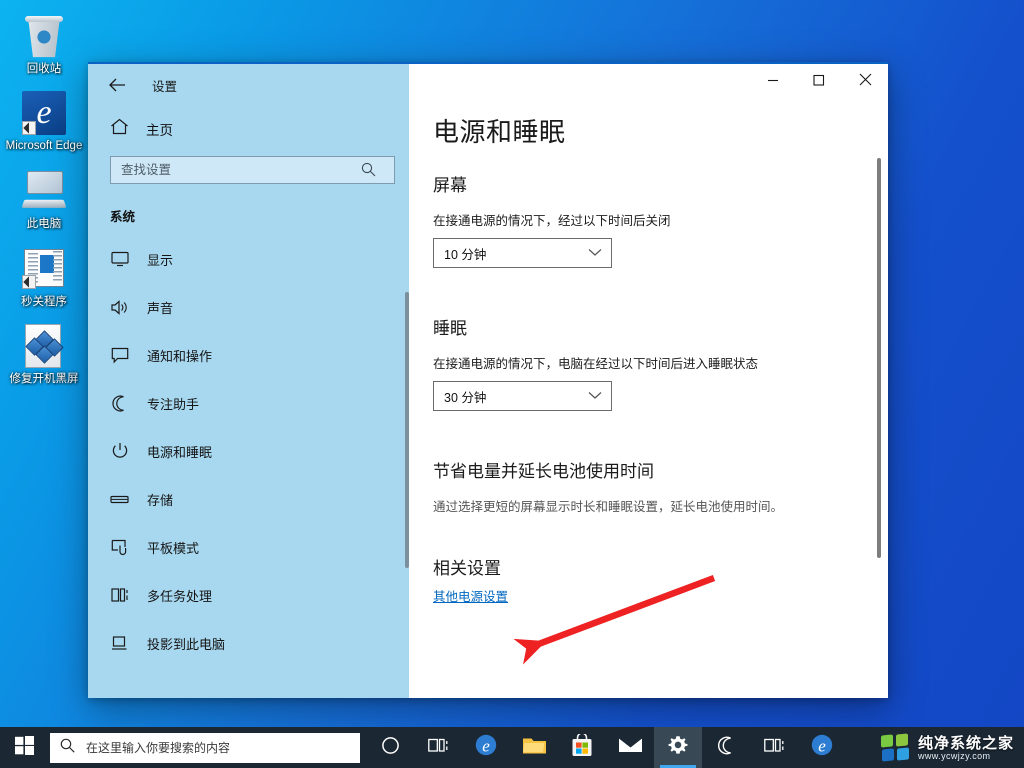 This screenshot has width=1024, height=768. Describe the element at coordinates (248, 307) in the screenshot. I see `sidebar-item-sound: 声音` at that location.